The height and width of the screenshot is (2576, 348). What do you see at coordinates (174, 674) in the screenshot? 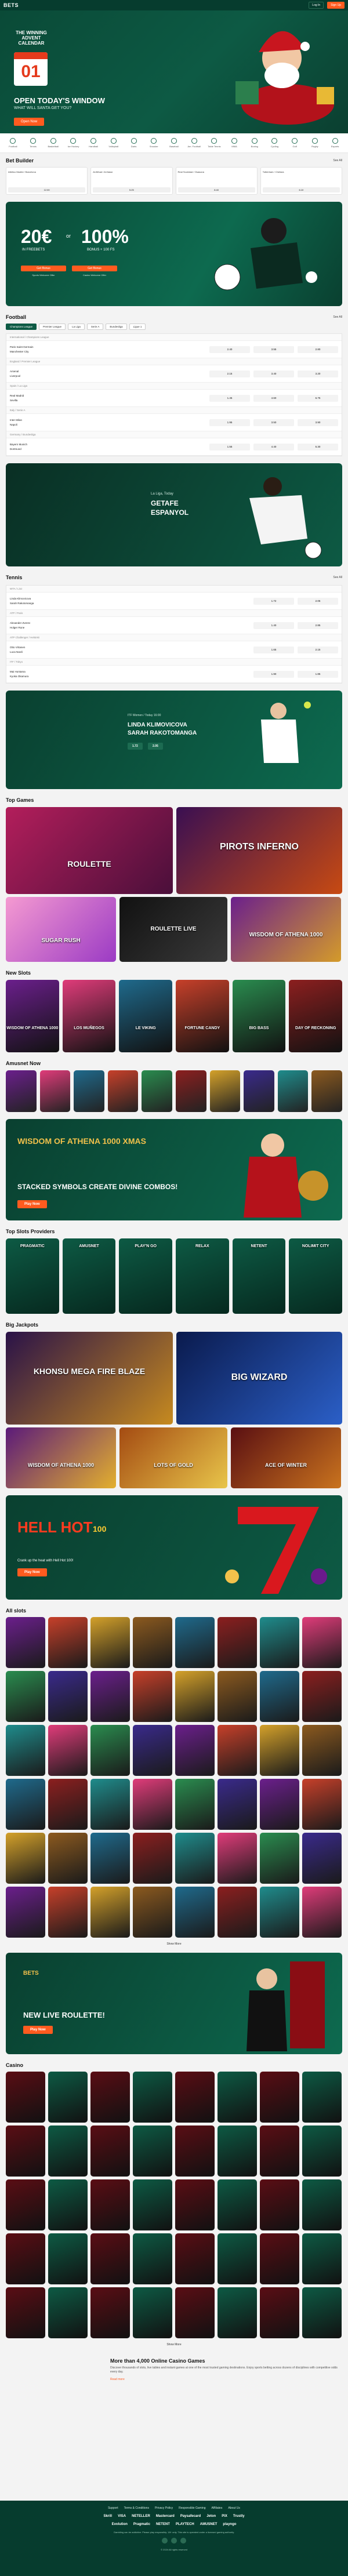
I see `match-row: Mai Hontama Kyoka Okamura 1.90 1.85` at bounding box center [174, 674].